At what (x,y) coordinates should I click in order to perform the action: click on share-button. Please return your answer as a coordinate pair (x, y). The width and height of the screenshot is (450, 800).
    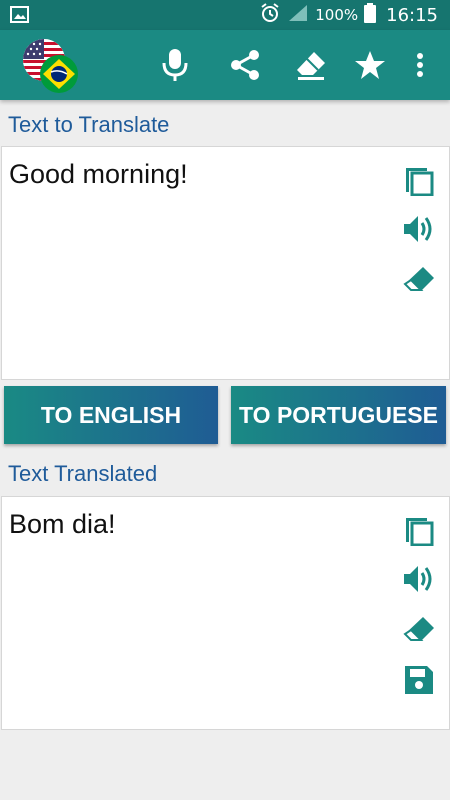
    Looking at the image, I should click on (245, 65).